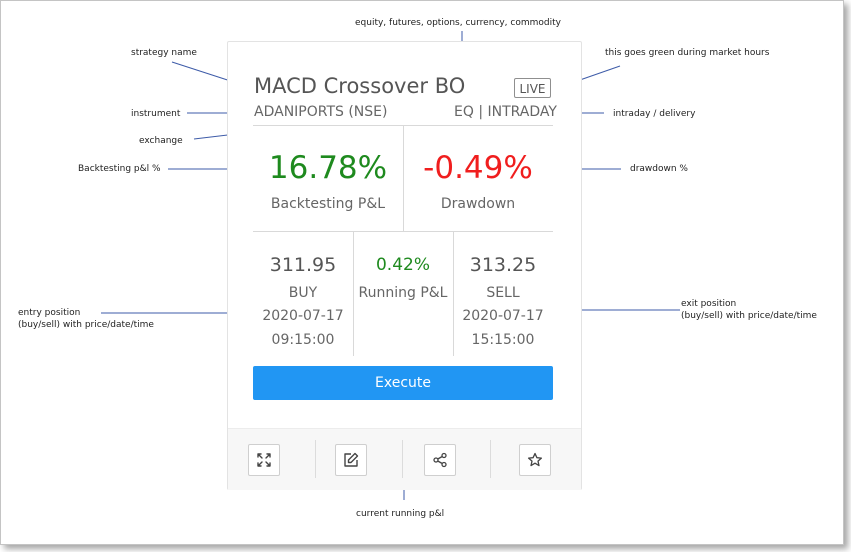  I want to click on edit-button, so click(351, 460).